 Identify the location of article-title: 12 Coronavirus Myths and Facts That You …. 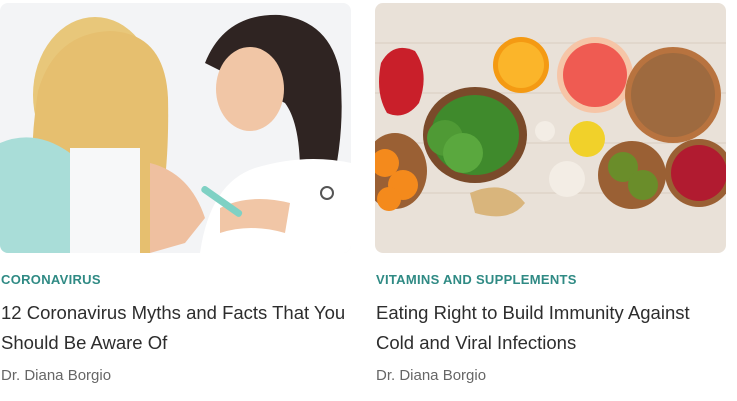
(176, 328).